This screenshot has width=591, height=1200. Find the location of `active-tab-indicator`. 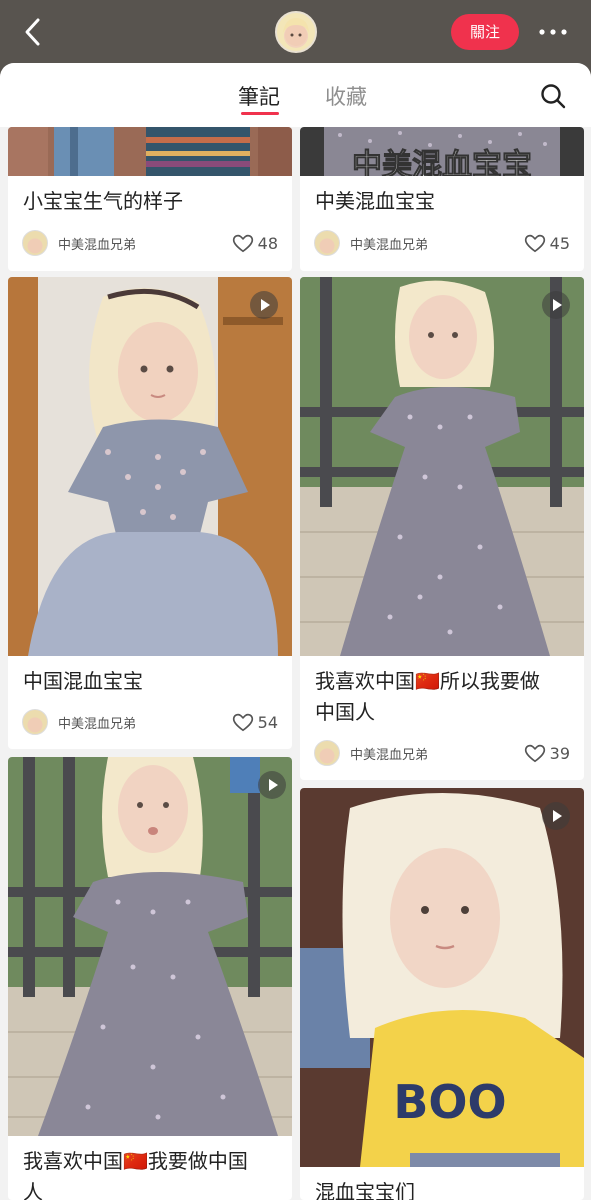

active-tab-indicator is located at coordinates (260, 113).